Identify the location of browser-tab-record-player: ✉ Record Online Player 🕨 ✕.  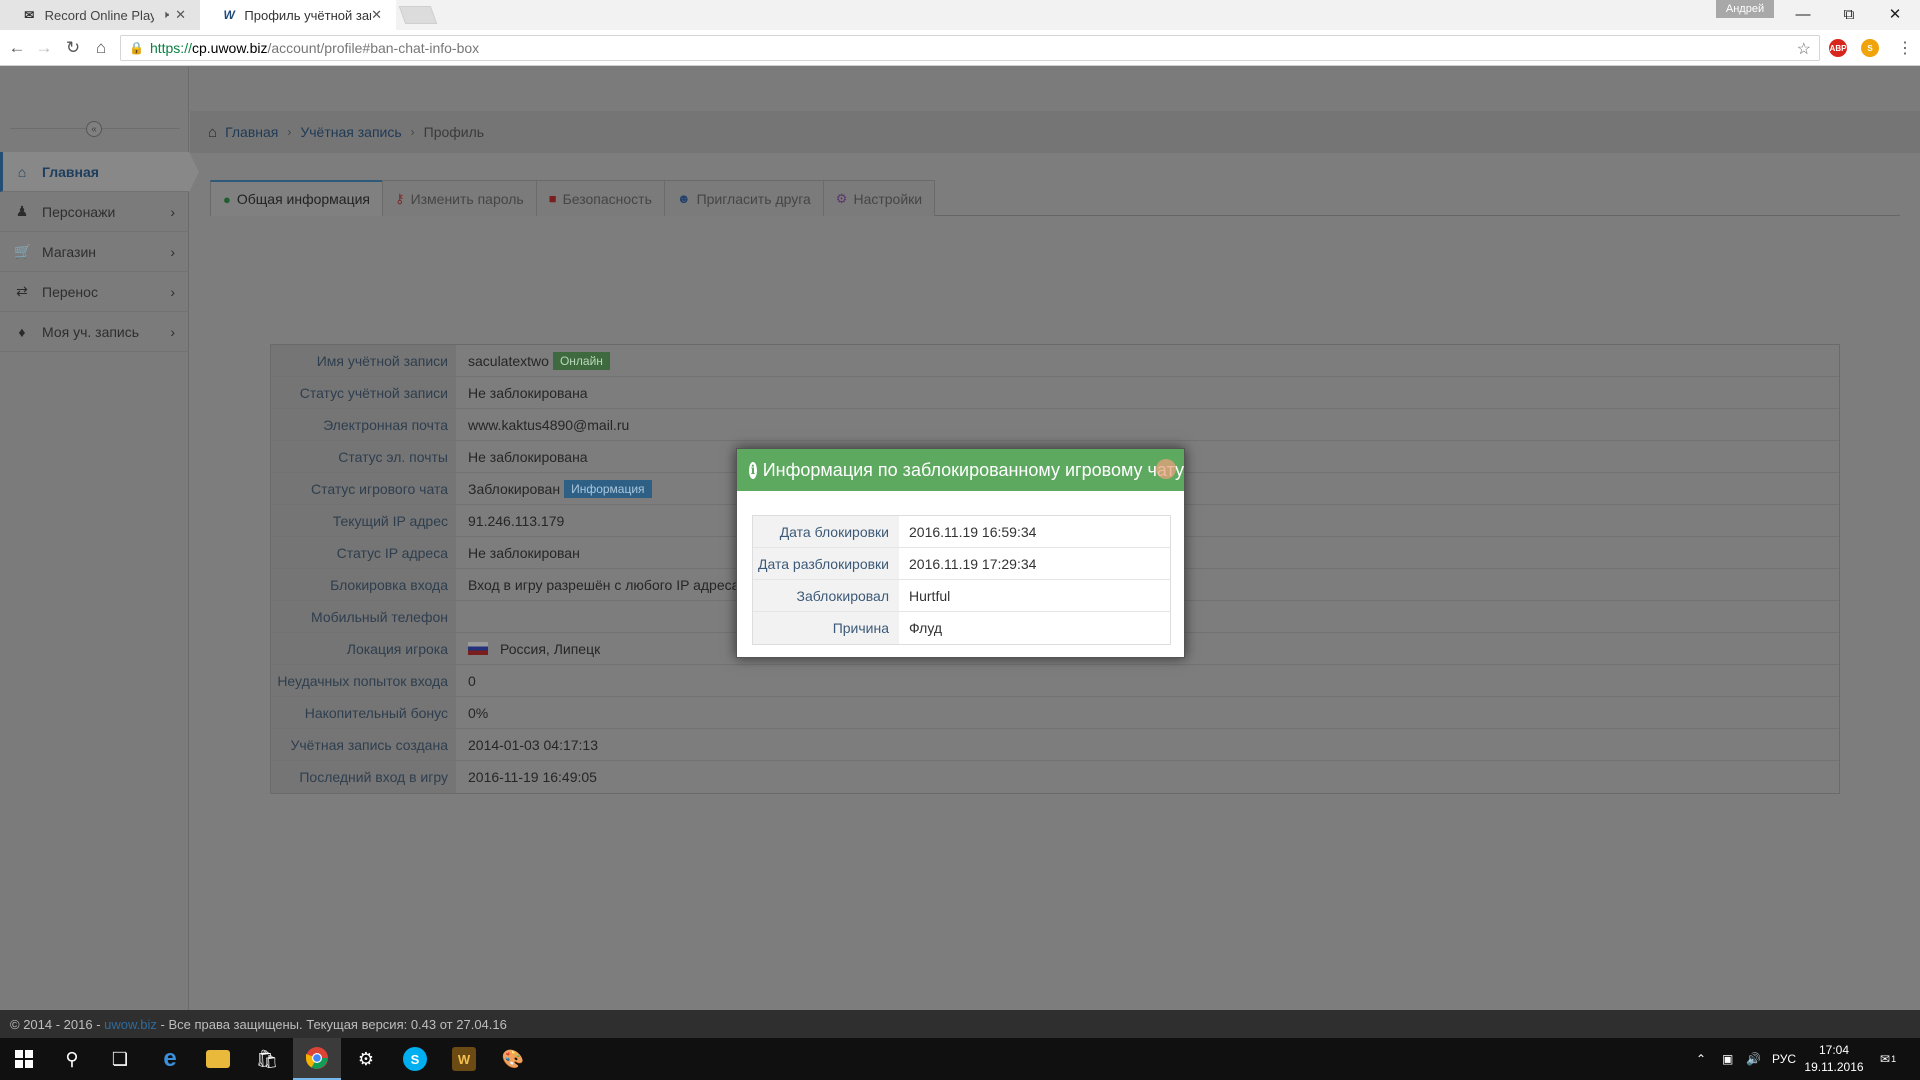
(100, 15).